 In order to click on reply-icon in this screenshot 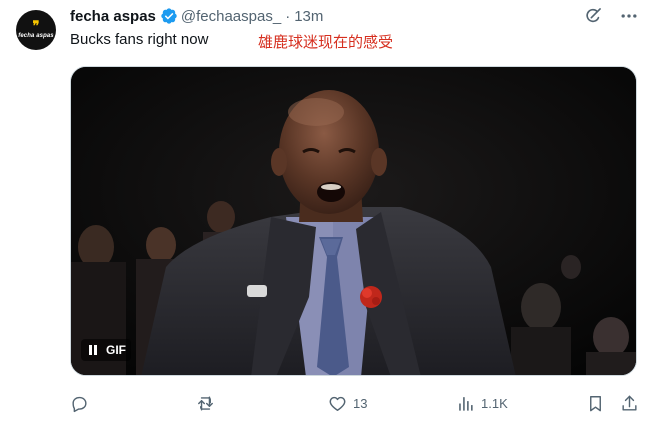, I will do `click(79, 403)`.